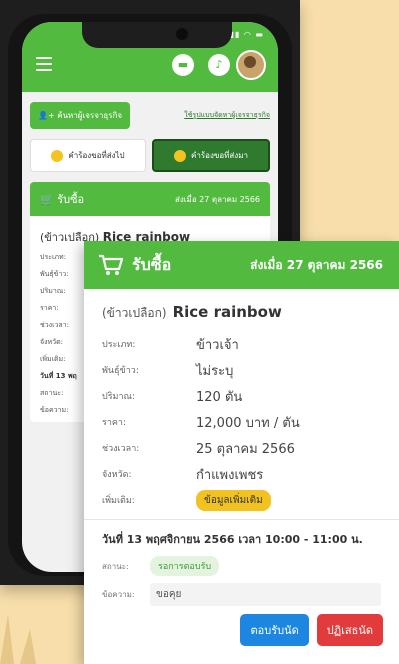  What do you see at coordinates (217, 345) in the screenshot?
I see `type-value: ข้าวเจ้า` at bounding box center [217, 345].